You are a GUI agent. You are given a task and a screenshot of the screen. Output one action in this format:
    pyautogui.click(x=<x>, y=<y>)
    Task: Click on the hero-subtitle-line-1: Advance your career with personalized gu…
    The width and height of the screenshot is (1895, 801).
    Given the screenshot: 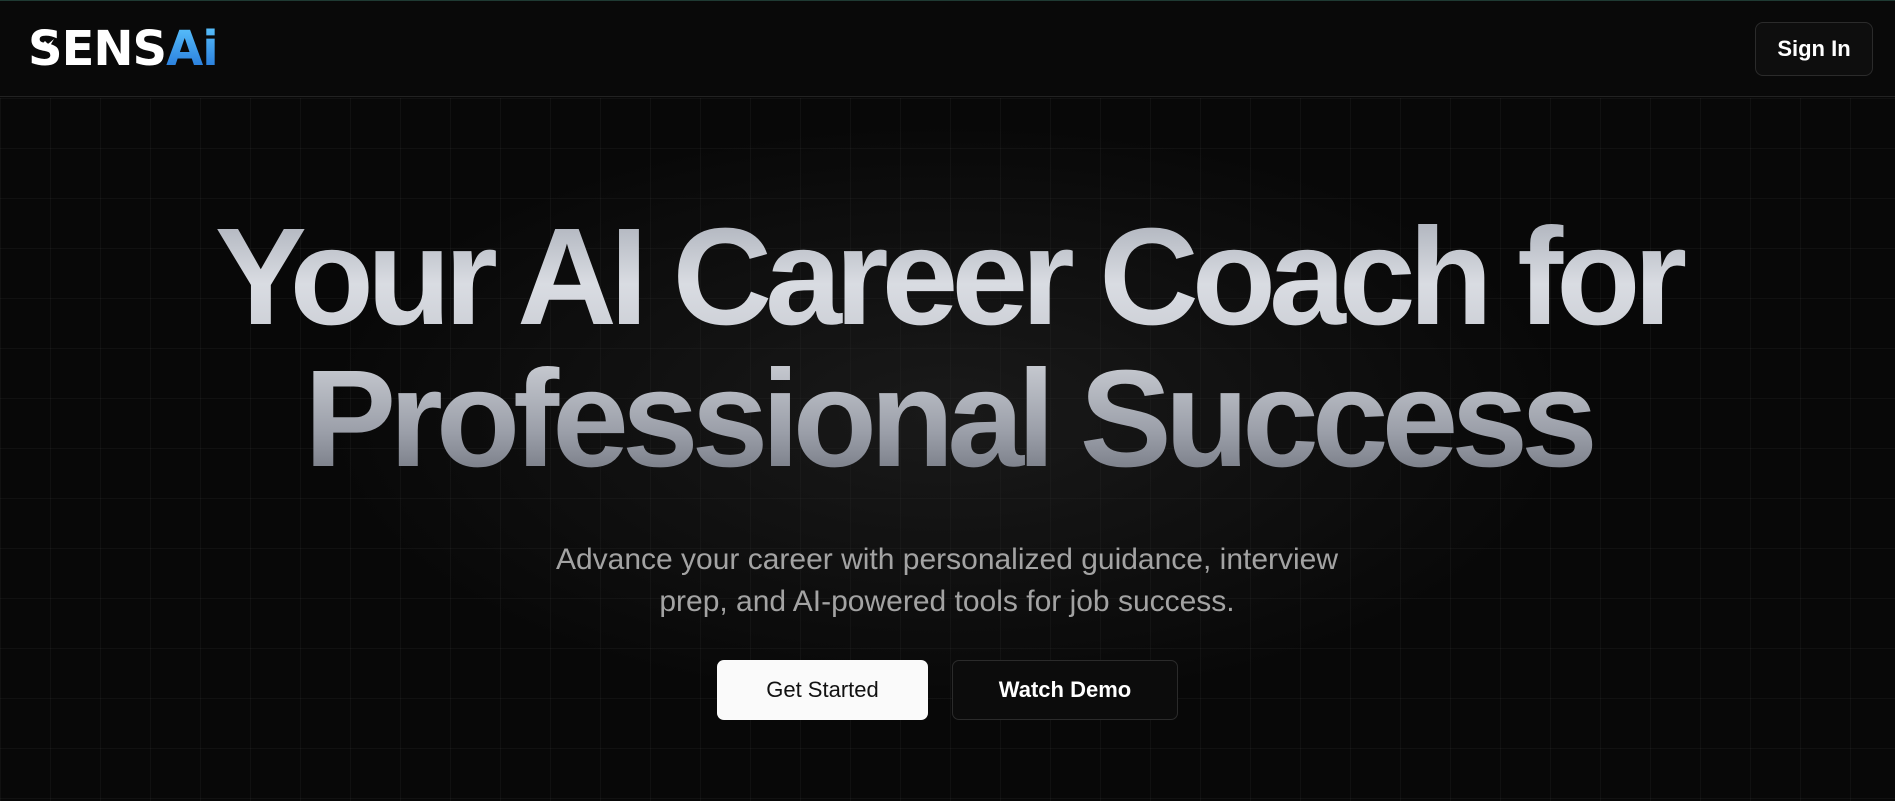 What is the action you would take?
    pyautogui.click(x=947, y=559)
    